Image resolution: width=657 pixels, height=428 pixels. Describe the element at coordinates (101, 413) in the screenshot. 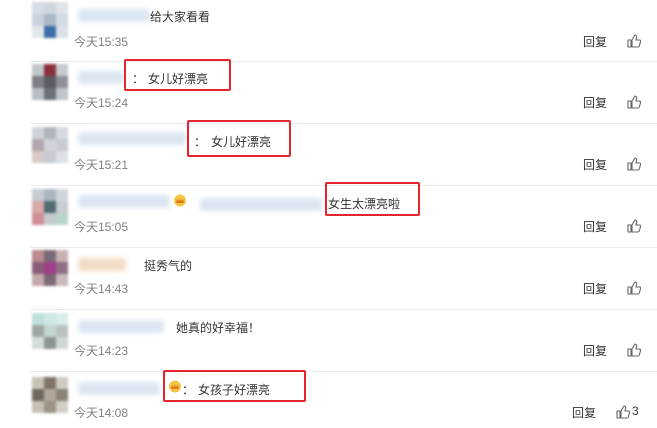

I see `comment-time: 今天14:08` at that location.